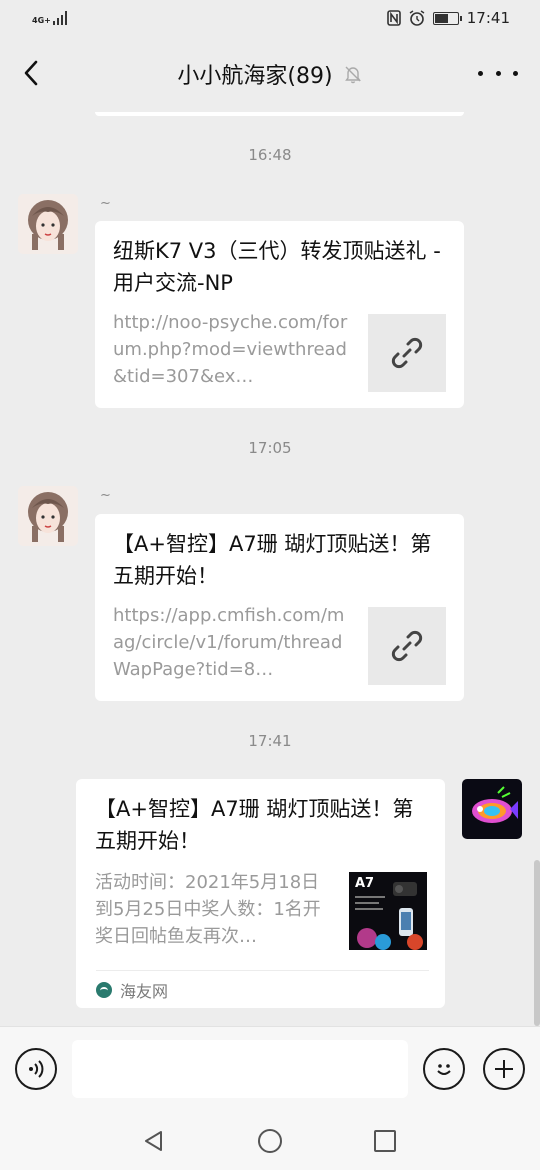  I want to click on emoji-button, so click(444, 1069).